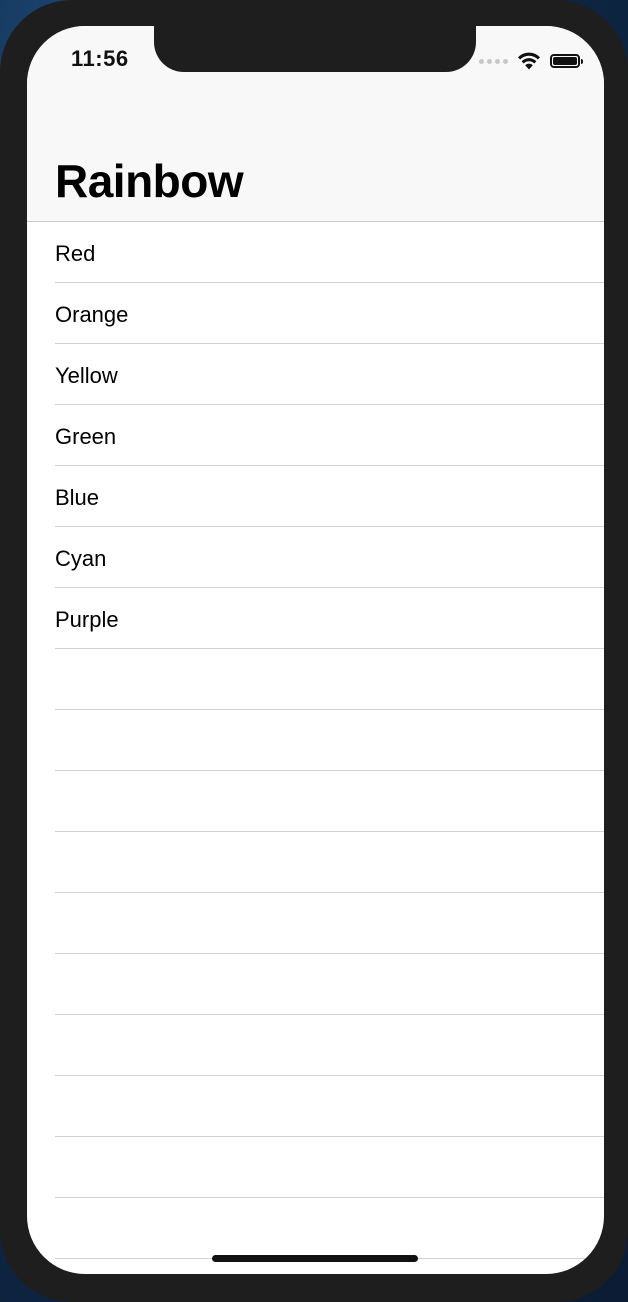  I want to click on page-title: Rainbow, so click(149, 181).